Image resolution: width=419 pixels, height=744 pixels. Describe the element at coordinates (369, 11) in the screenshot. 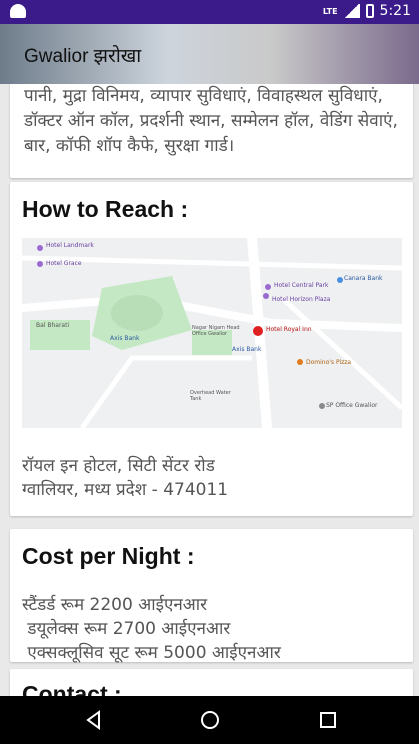

I see `battery-icon` at that location.